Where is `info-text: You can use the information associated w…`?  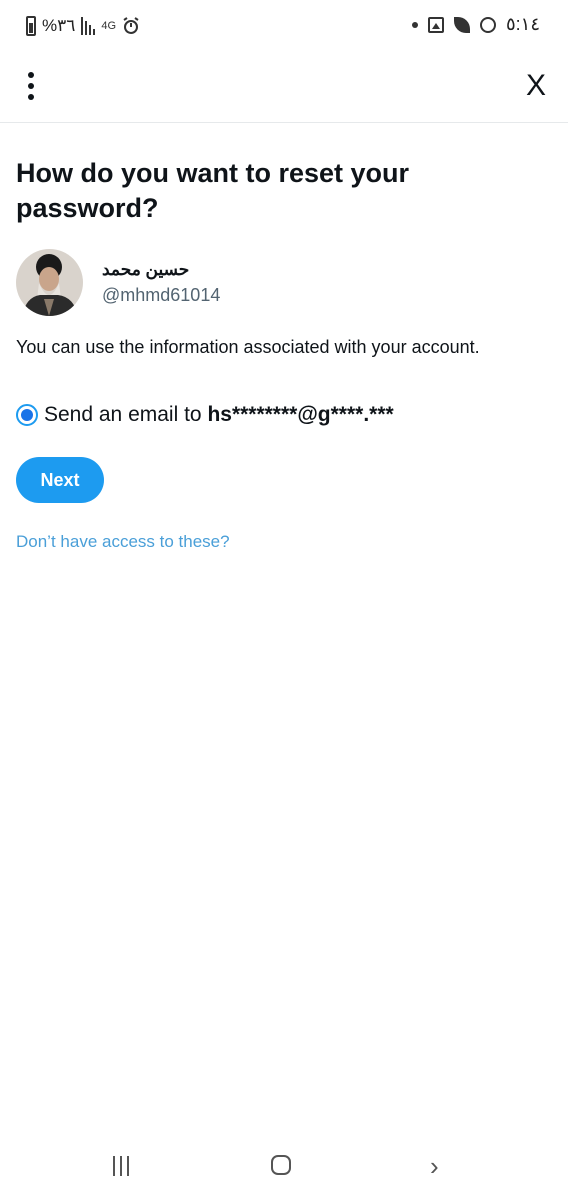 info-text: You can use the information associated w… is located at coordinates (248, 347).